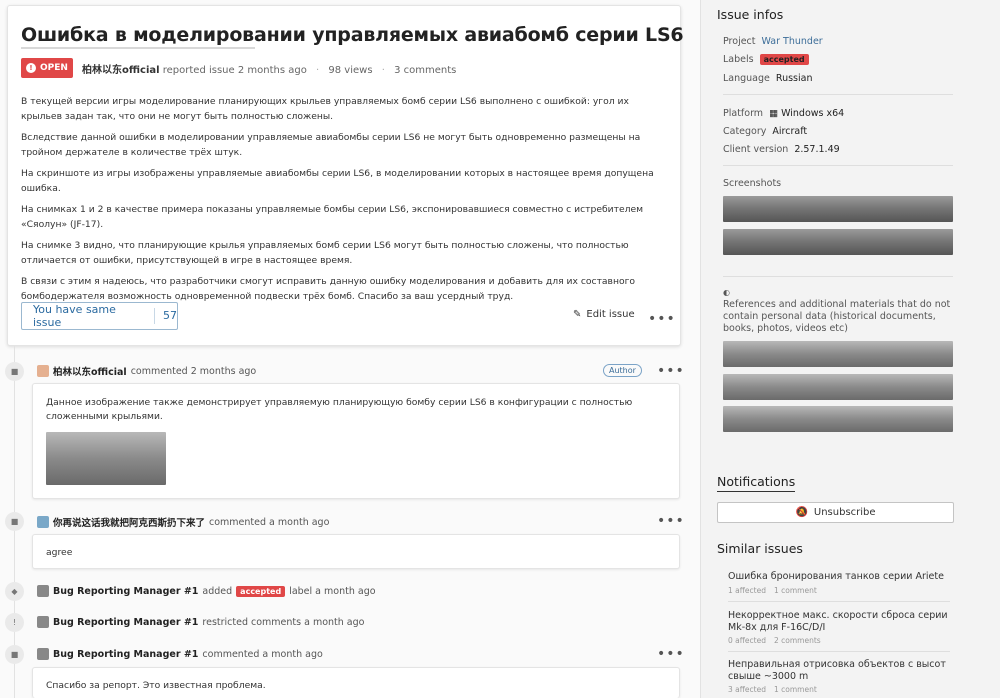  What do you see at coordinates (756, 149) in the screenshot?
I see `client-version-label: Client version` at bounding box center [756, 149].